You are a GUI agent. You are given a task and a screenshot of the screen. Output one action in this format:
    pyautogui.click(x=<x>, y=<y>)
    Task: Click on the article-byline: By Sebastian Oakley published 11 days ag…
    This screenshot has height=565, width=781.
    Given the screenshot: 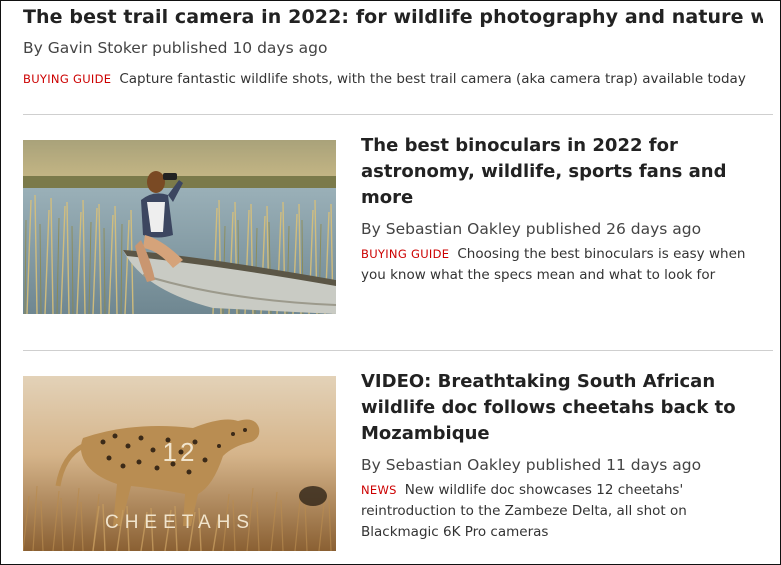 What is the action you would take?
    pyautogui.click(x=531, y=465)
    